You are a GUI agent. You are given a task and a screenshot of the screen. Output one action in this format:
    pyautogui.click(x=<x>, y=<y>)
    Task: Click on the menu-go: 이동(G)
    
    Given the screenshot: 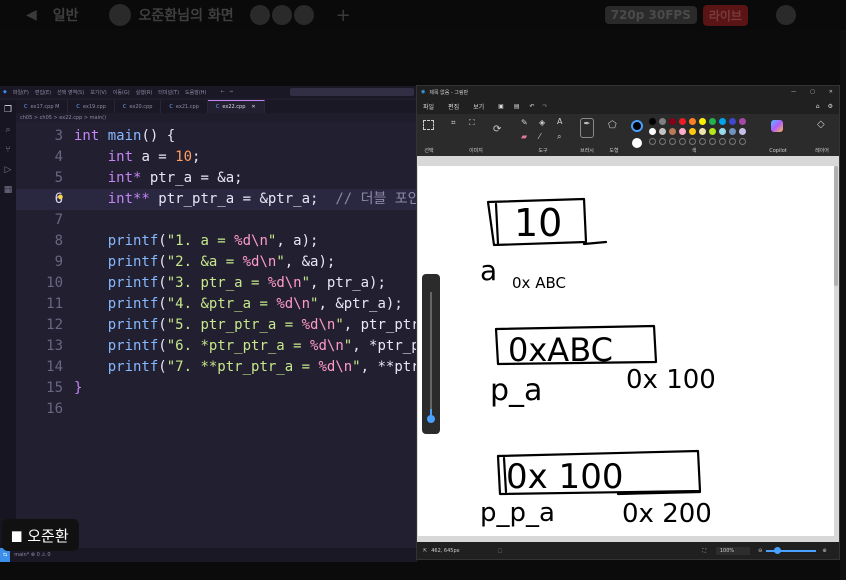 What is the action you would take?
    pyautogui.click(x=121, y=92)
    